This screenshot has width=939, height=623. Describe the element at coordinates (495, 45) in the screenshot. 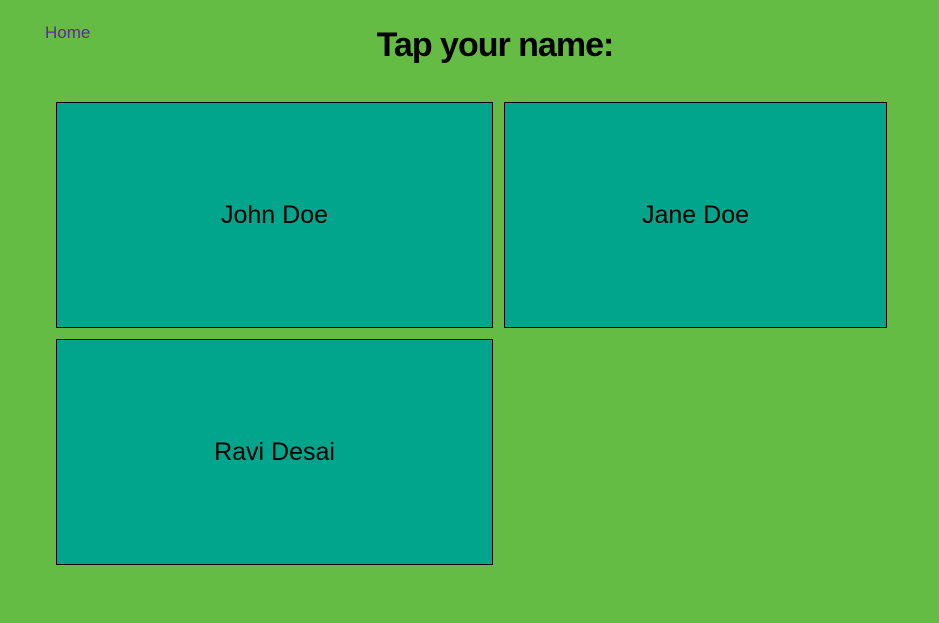

I see `page-title: Tap your name:` at that location.